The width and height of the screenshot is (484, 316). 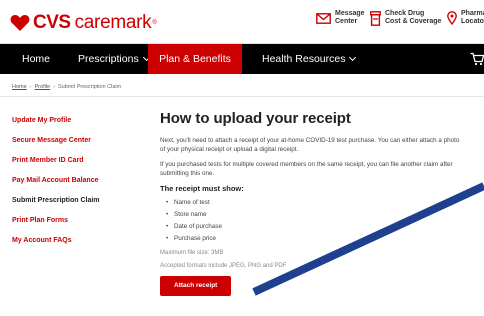 I want to click on nav-health-resources: Health Resources, so click(x=309, y=59).